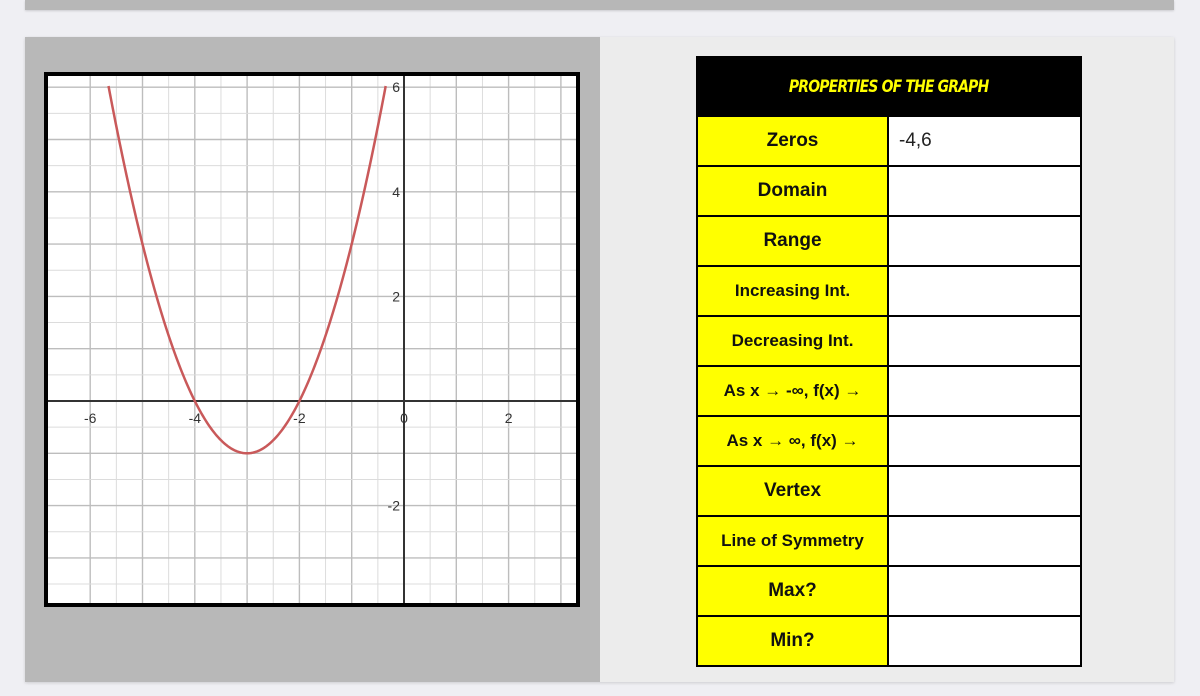 Image resolution: width=1200 pixels, height=696 pixels. What do you see at coordinates (793, 541) in the screenshot?
I see `property-label: Line of Symmetry` at bounding box center [793, 541].